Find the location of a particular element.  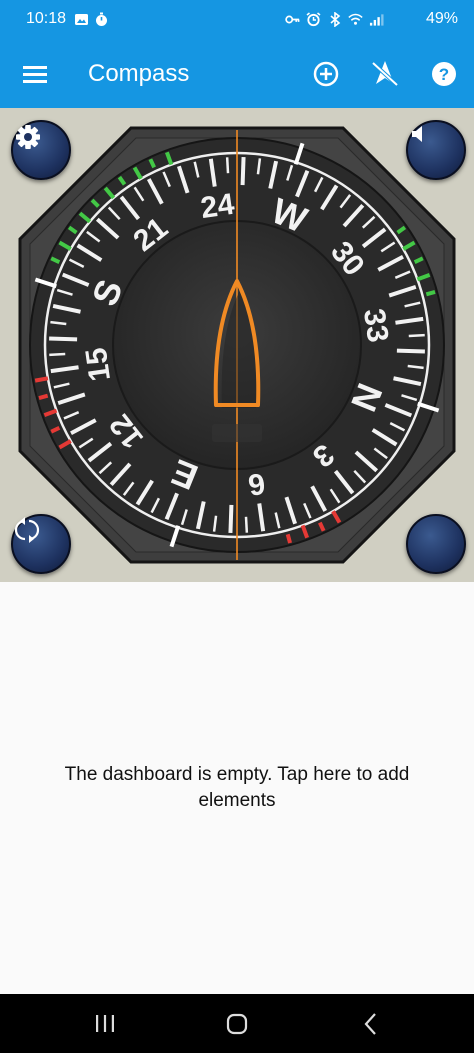

navigation-off-icon is located at coordinates (385, 73).